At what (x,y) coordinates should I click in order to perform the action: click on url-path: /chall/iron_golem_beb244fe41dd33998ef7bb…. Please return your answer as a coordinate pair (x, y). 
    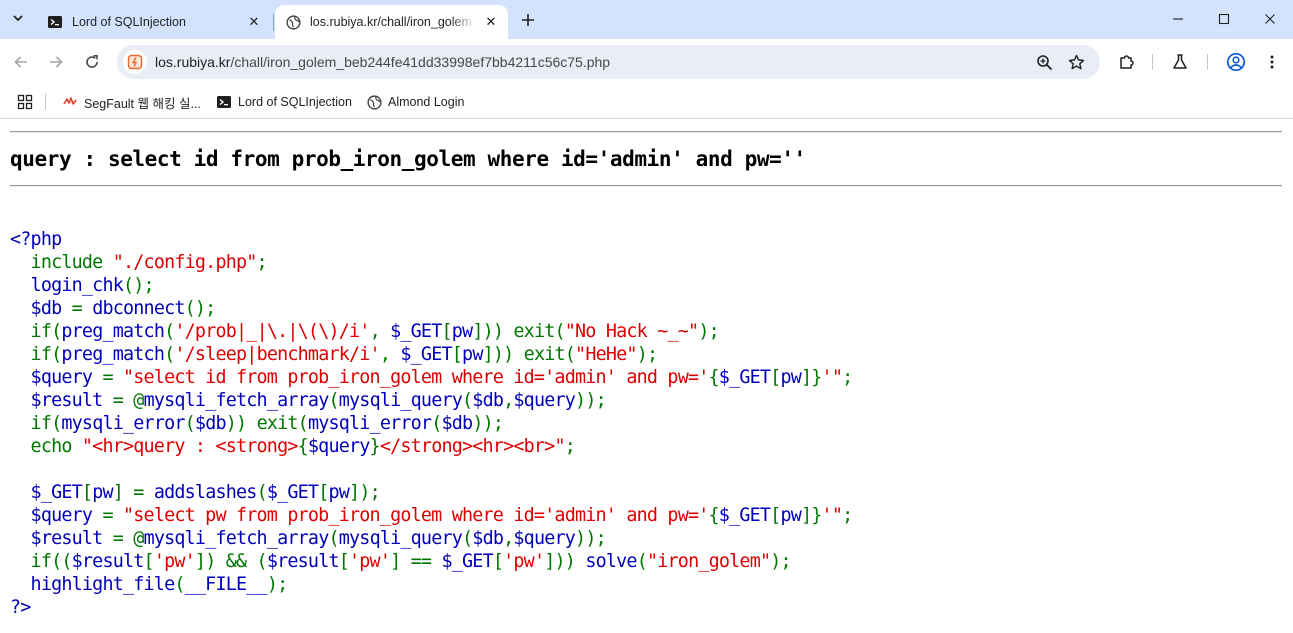
    Looking at the image, I should click on (420, 62).